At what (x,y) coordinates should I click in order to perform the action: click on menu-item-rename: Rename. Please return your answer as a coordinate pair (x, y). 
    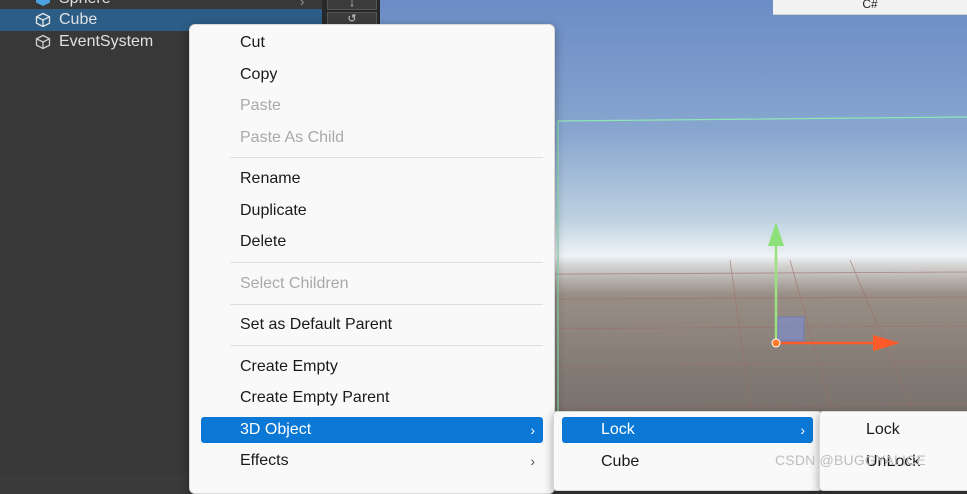
    Looking at the image, I should click on (372, 179).